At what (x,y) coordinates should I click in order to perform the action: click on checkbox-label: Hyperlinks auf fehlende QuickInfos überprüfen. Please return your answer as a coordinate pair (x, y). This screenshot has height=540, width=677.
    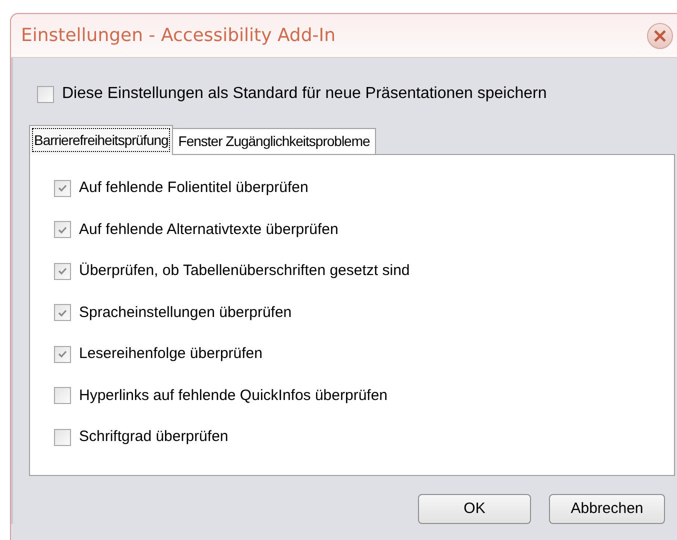
    Looking at the image, I should click on (233, 396).